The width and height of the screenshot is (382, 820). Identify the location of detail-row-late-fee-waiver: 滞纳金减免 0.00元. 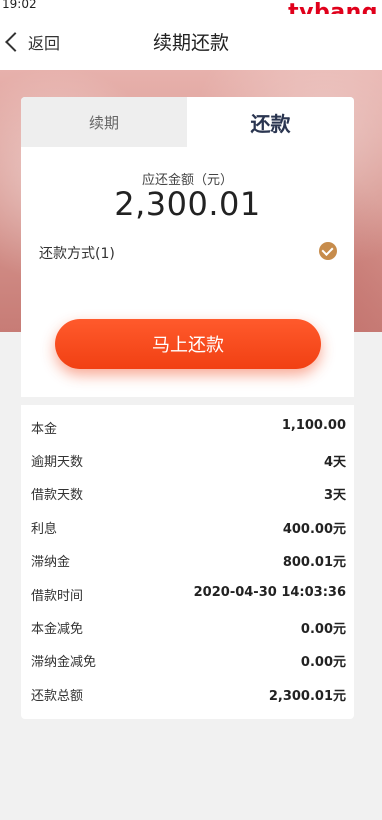
(187, 660).